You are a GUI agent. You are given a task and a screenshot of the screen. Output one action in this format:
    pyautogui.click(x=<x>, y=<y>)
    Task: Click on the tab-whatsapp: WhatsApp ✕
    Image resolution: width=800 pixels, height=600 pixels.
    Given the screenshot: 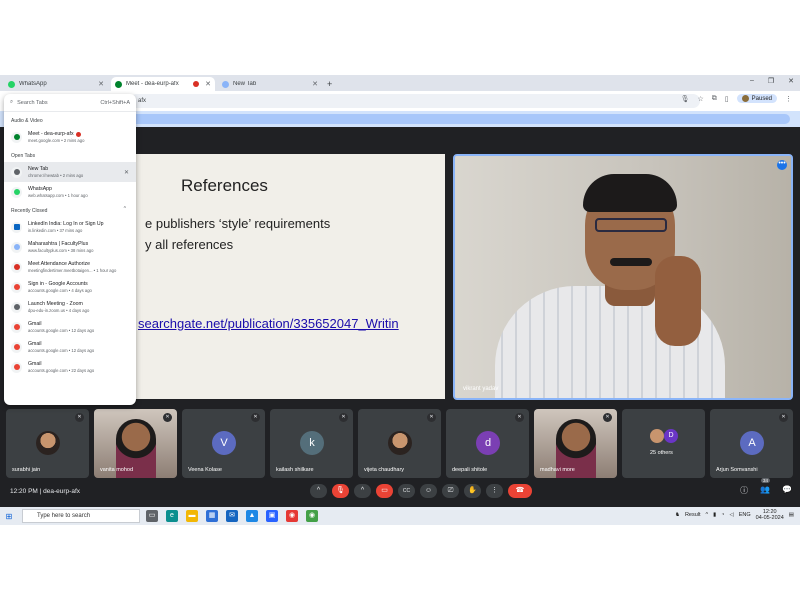 What is the action you would take?
    pyautogui.click(x=56, y=84)
    